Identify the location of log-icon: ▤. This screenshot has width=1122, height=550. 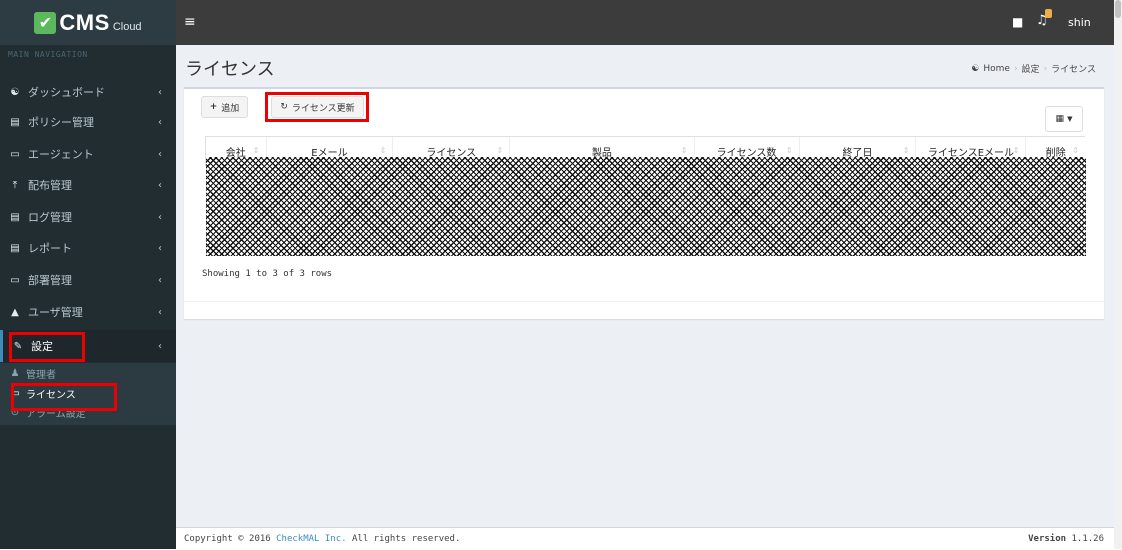
(15, 217).